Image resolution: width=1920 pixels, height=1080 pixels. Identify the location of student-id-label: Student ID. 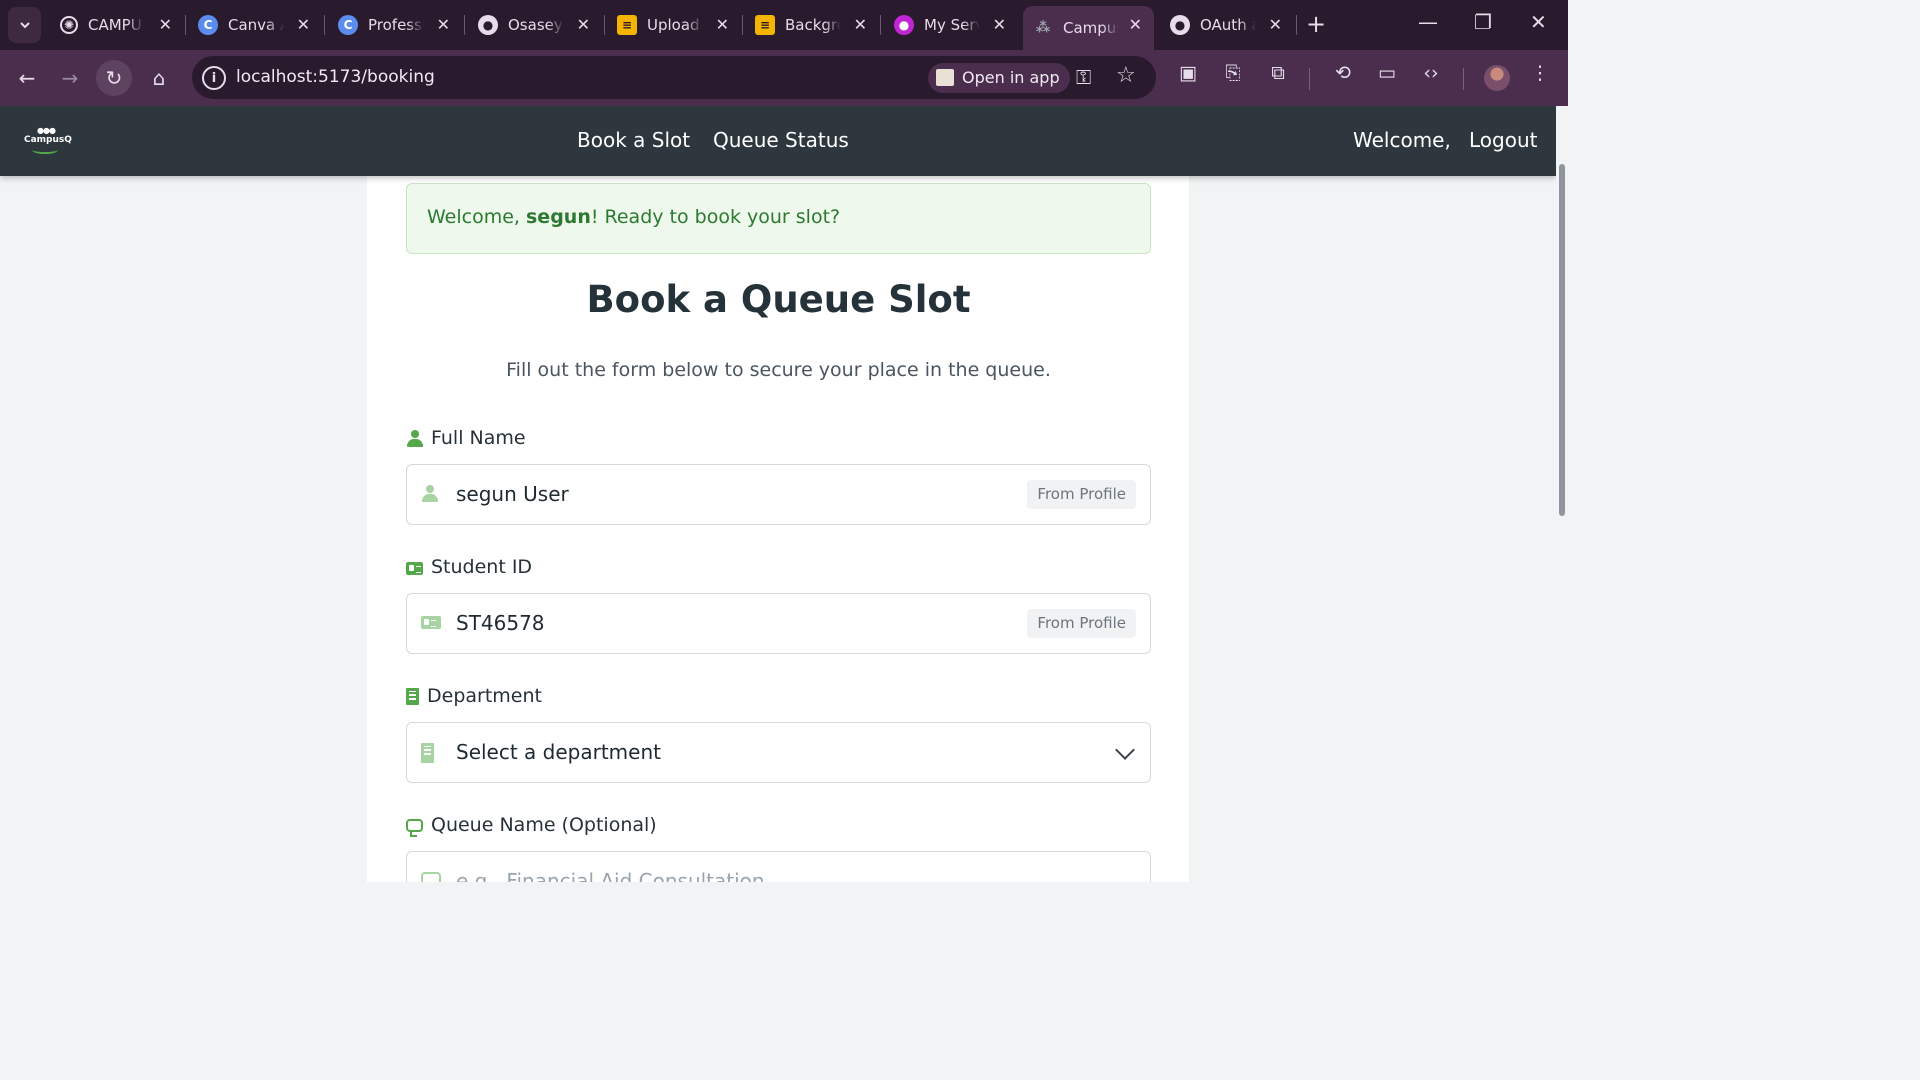
(469, 567).